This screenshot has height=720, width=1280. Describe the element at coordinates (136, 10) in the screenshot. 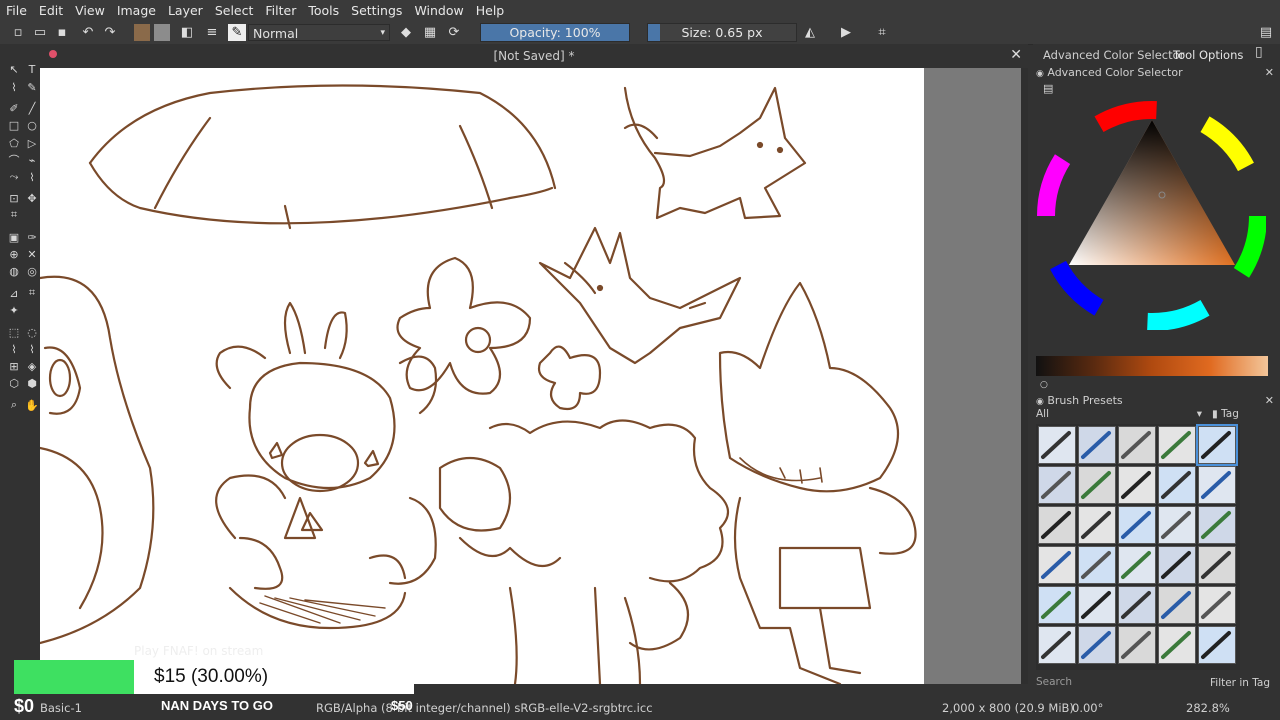

I see `menu-image: Image` at that location.